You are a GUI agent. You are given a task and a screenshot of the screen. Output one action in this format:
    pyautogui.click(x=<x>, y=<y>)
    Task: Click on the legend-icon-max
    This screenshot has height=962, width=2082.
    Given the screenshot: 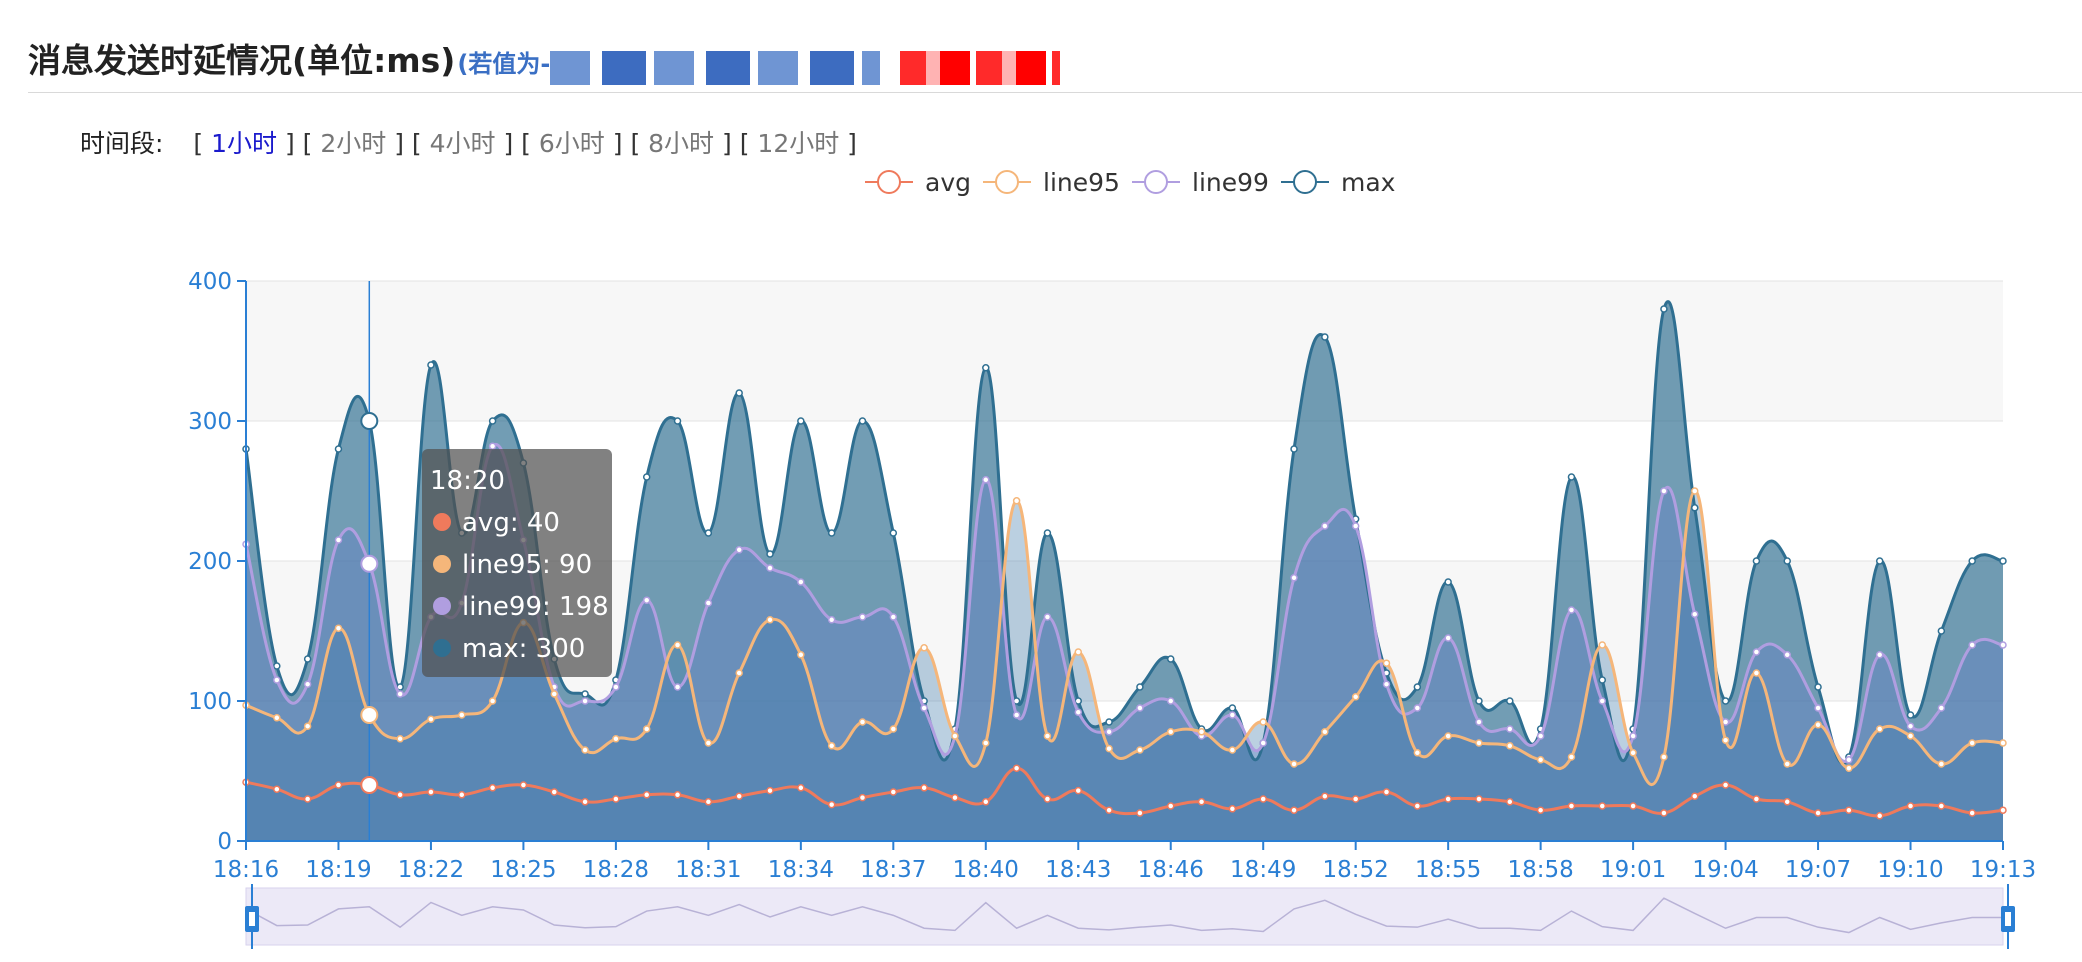 What is the action you would take?
    pyautogui.click(x=1305, y=182)
    